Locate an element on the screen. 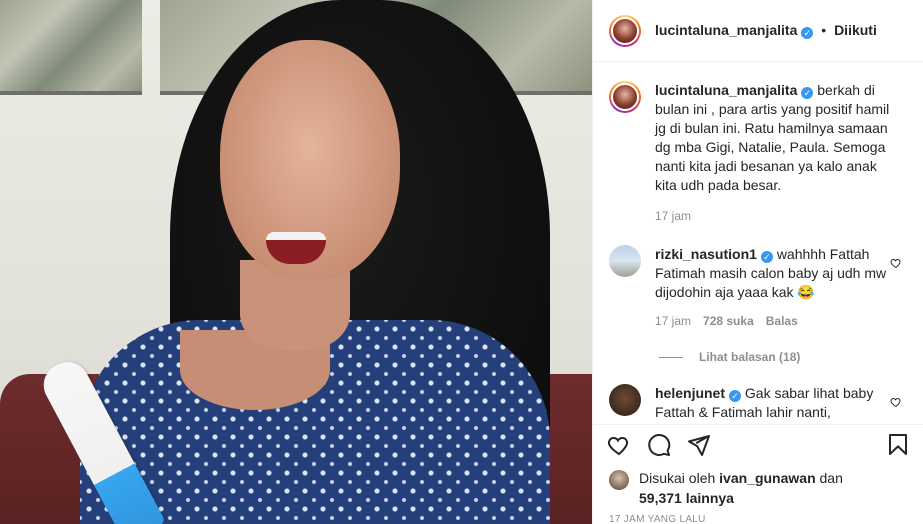  likes-and: dan is located at coordinates (831, 478).